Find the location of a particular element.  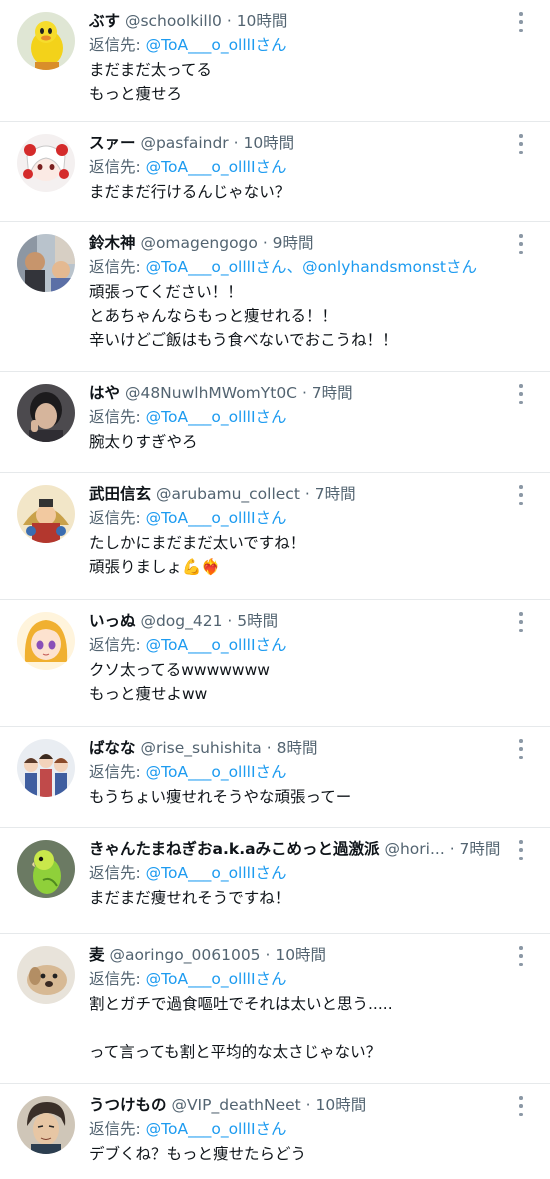

reply-text-line is located at coordinates (301, 1028).